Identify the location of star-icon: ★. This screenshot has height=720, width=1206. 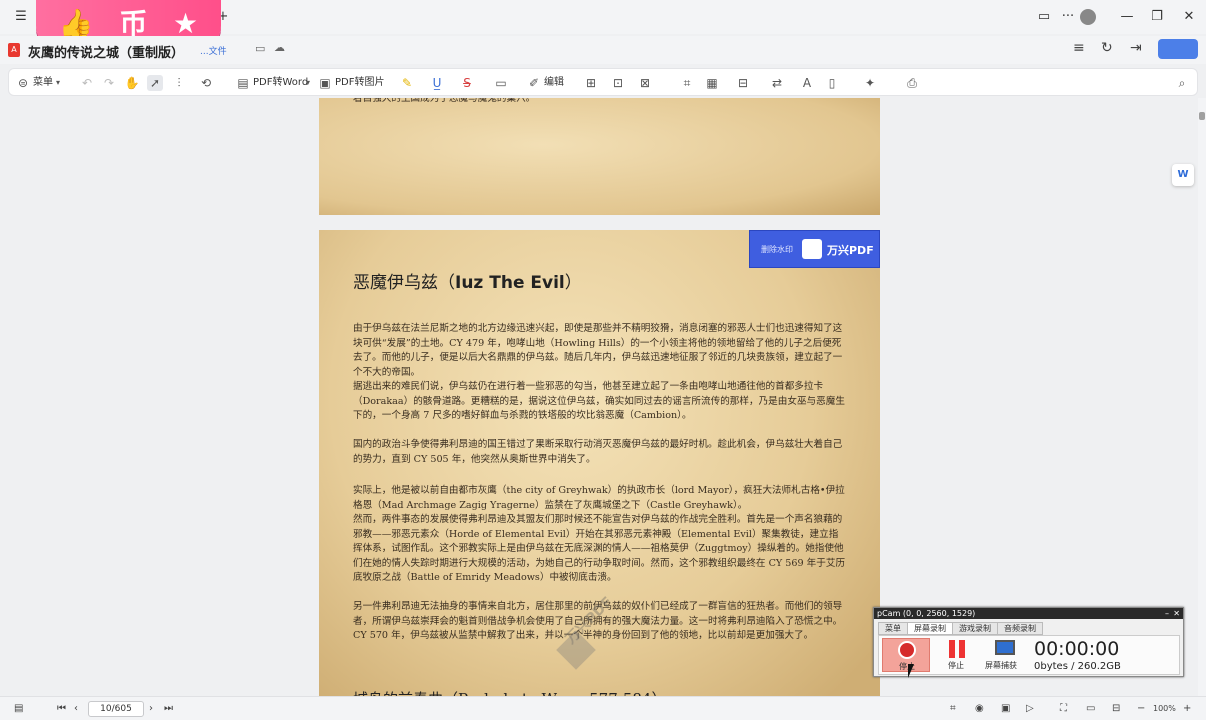
(185, 24).